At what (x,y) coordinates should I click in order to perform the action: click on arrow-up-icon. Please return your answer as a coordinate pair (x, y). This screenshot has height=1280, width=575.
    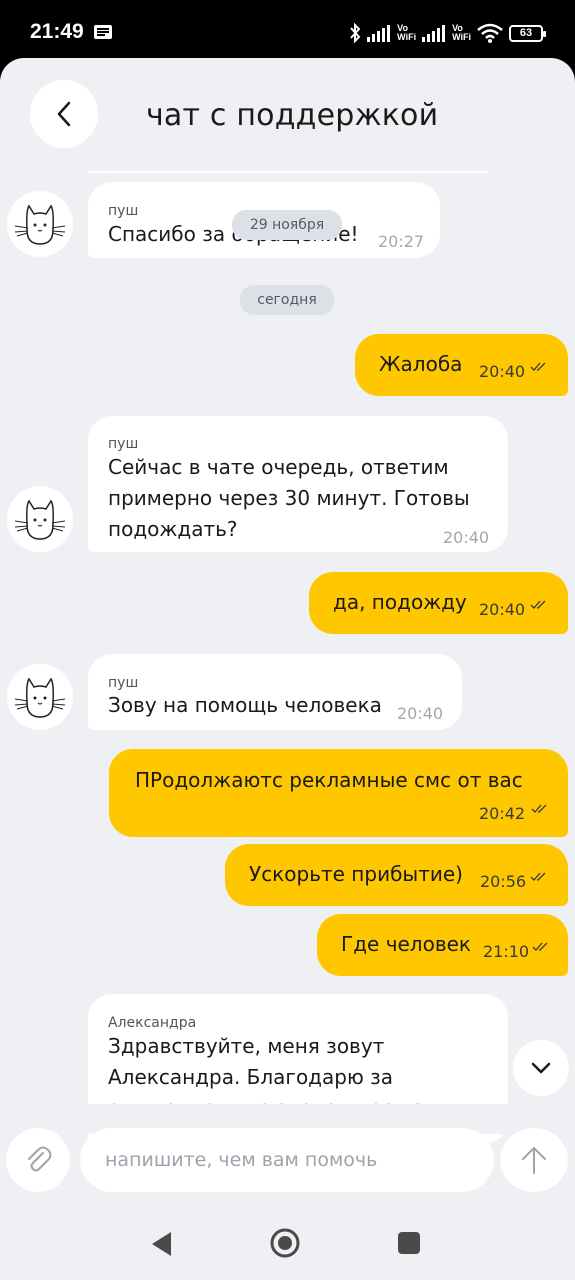
    Looking at the image, I should click on (534, 1160).